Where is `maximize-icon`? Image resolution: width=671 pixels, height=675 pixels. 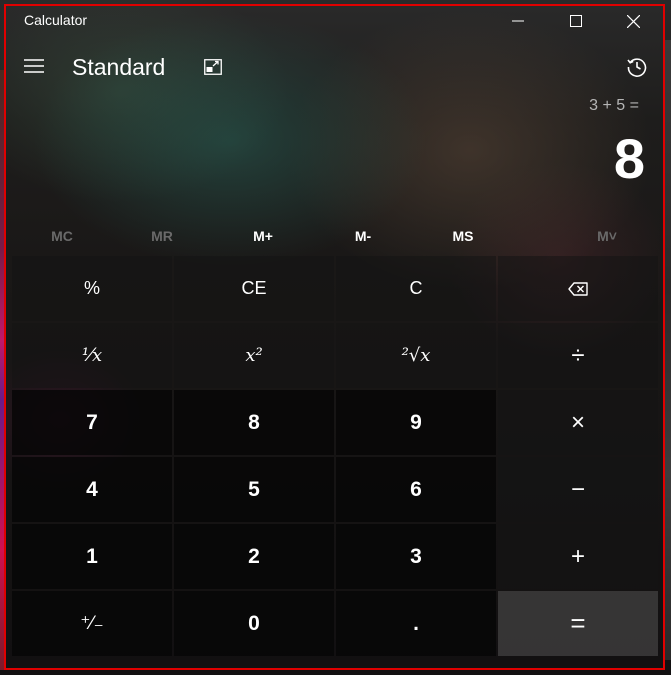
maximize-icon is located at coordinates (576, 21).